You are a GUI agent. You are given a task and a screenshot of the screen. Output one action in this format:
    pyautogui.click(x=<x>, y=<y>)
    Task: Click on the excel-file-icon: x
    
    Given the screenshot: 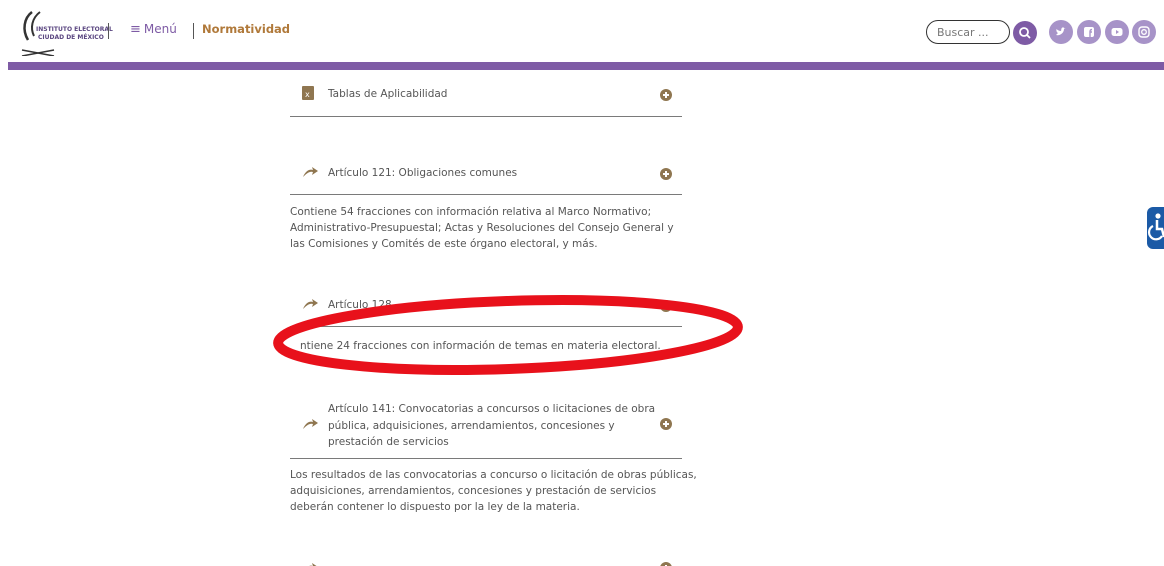 What is the action you would take?
    pyautogui.click(x=308, y=93)
    